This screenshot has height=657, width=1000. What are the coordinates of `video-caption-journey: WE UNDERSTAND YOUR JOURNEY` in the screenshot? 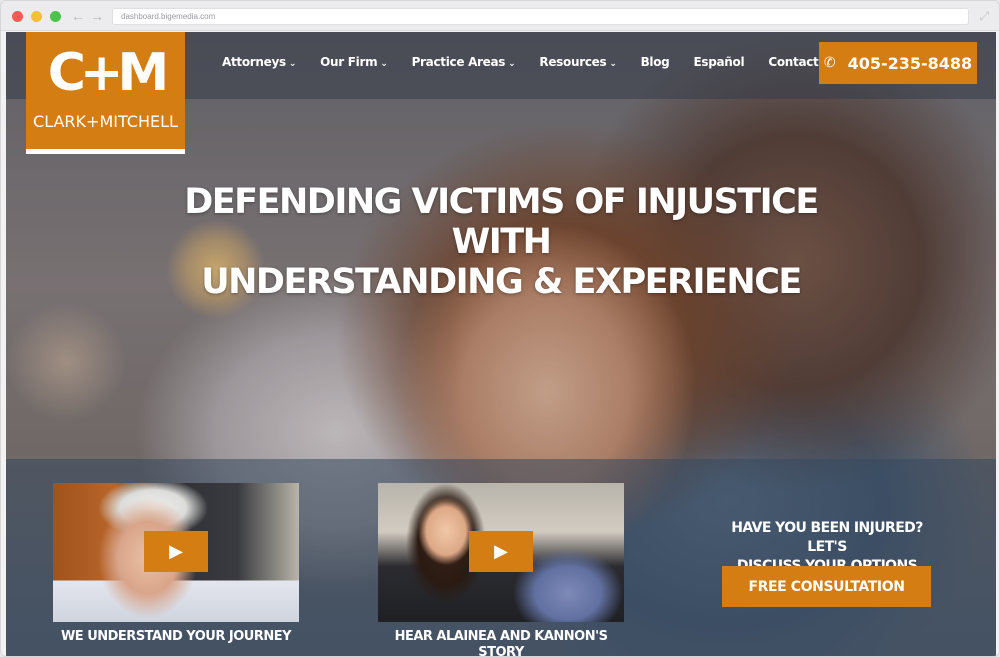 It's located at (176, 637).